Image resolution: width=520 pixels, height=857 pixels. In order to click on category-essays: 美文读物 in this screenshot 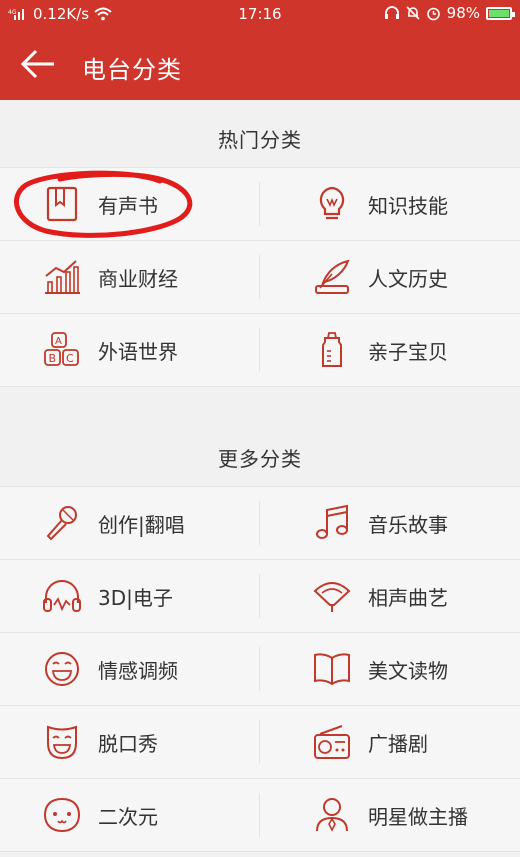, I will do `click(390, 669)`.